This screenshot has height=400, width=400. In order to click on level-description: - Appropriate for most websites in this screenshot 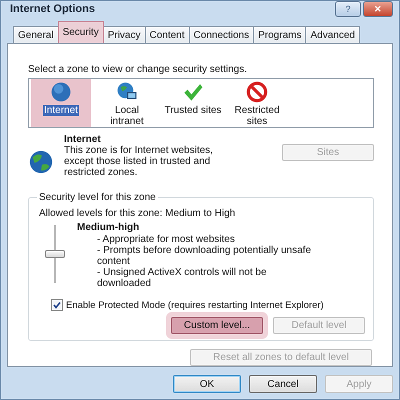, I will do `click(166, 239)`.